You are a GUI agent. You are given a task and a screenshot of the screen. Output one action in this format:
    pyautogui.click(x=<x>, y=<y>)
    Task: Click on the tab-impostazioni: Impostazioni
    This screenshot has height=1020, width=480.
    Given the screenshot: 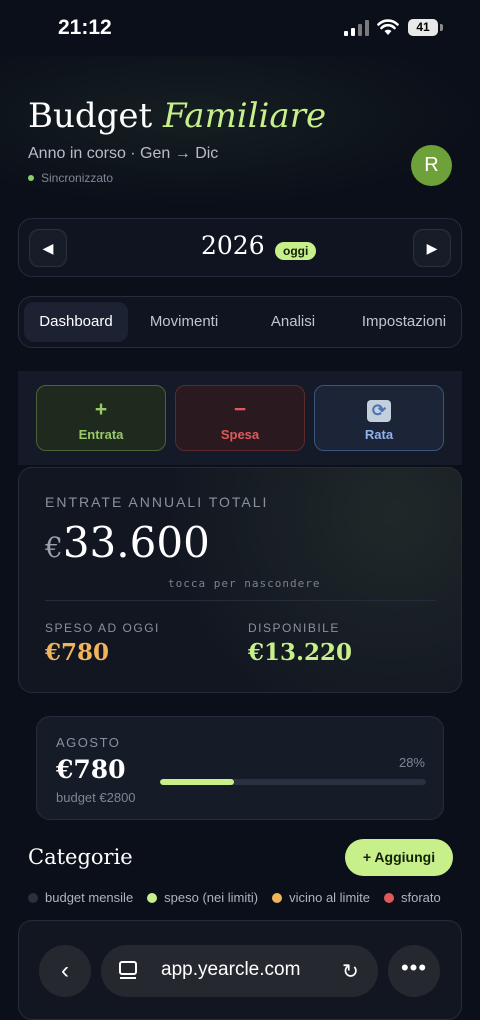 What is the action you would take?
    pyautogui.click(x=404, y=322)
    